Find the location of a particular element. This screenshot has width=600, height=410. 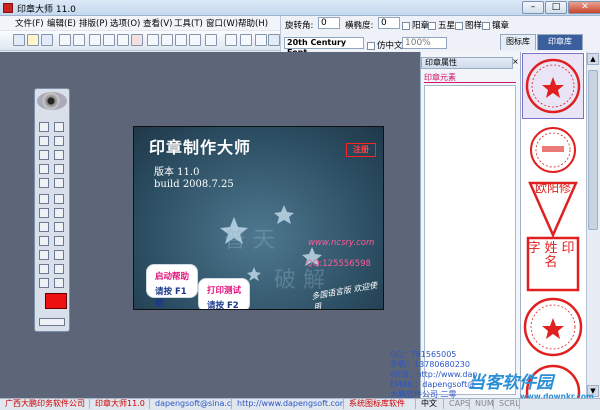

cut-icon is located at coordinates (95, 40).